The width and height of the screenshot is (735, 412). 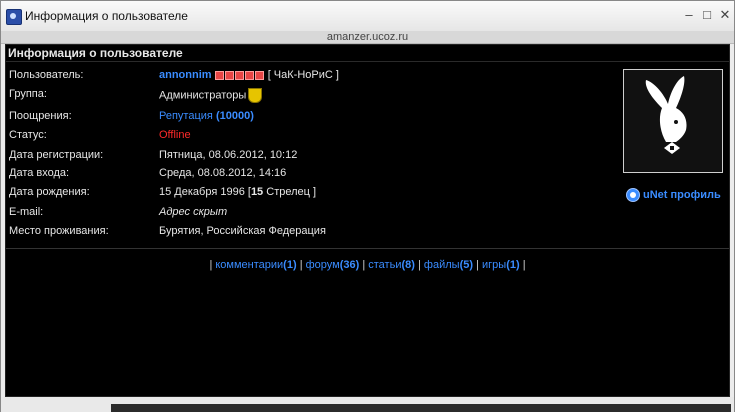 What do you see at coordinates (46, 75) in the screenshot?
I see `user-label: Пользователь:` at bounding box center [46, 75].